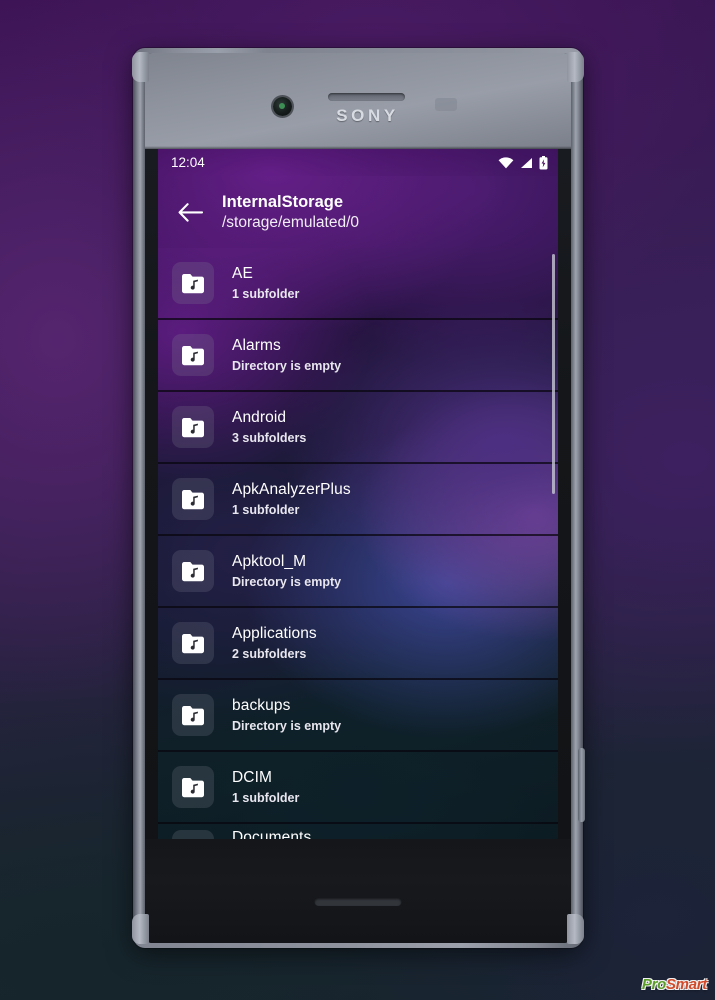 This screenshot has width=715, height=1000. What do you see at coordinates (286, 355) in the screenshot?
I see `list-item-text: Alarms Directory is empty` at bounding box center [286, 355].